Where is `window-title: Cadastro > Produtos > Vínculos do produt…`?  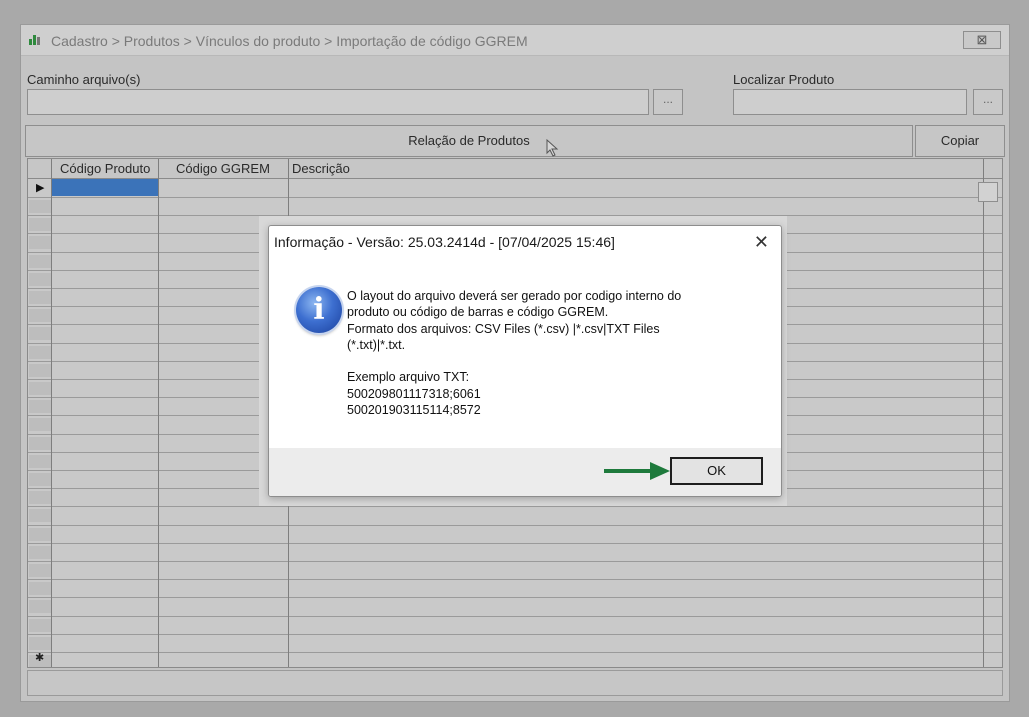 window-title: Cadastro > Produtos > Vínculos do produt… is located at coordinates (289, 41).